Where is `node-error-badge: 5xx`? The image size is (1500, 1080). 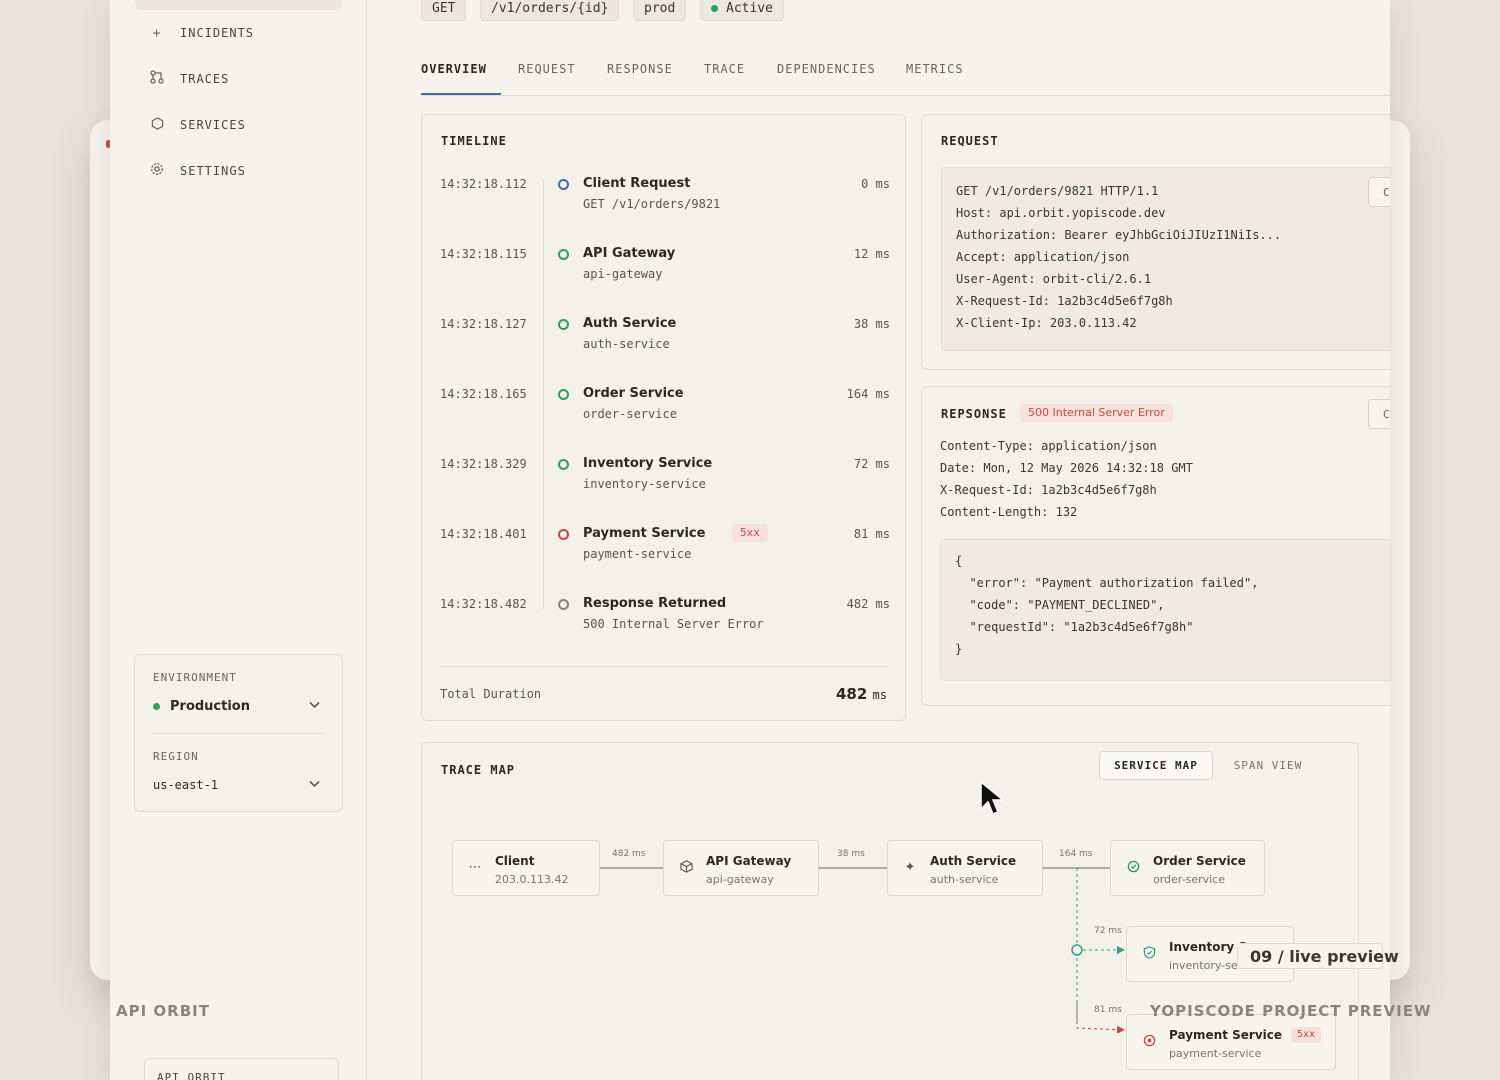
node-error-badge: 5xx is located at coordinates (1305, 1035).